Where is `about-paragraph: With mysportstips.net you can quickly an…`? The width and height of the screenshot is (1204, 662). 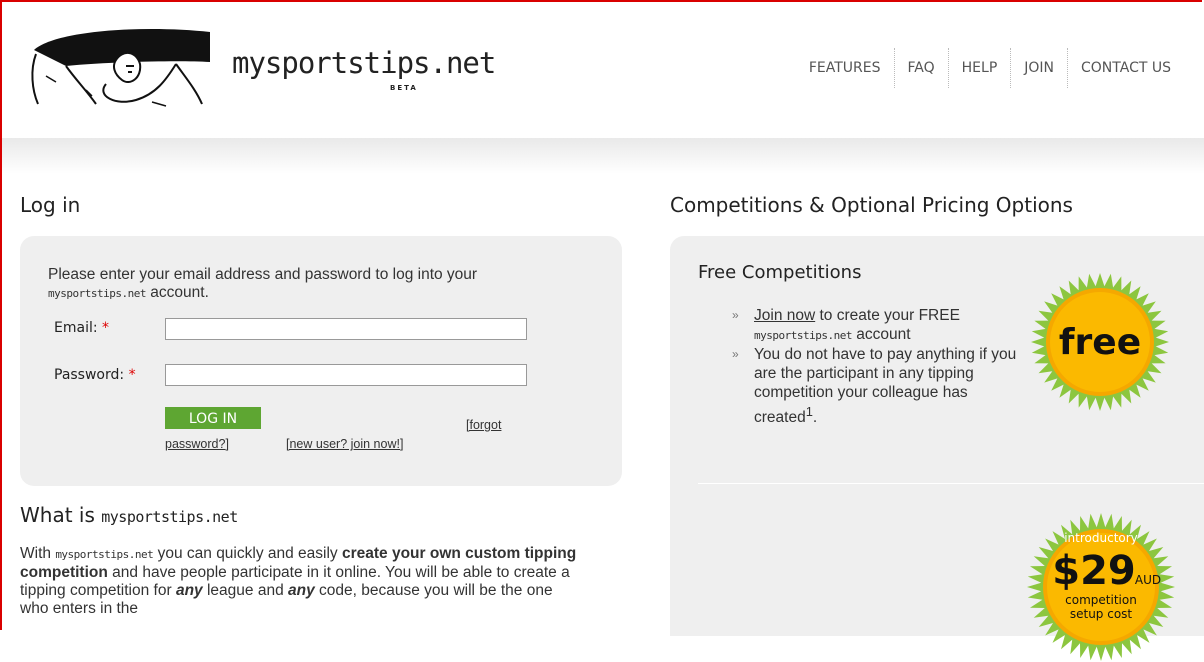 about-paragraph: With mysportstips.net you can quickly an… is located at coordinates (298, 581).